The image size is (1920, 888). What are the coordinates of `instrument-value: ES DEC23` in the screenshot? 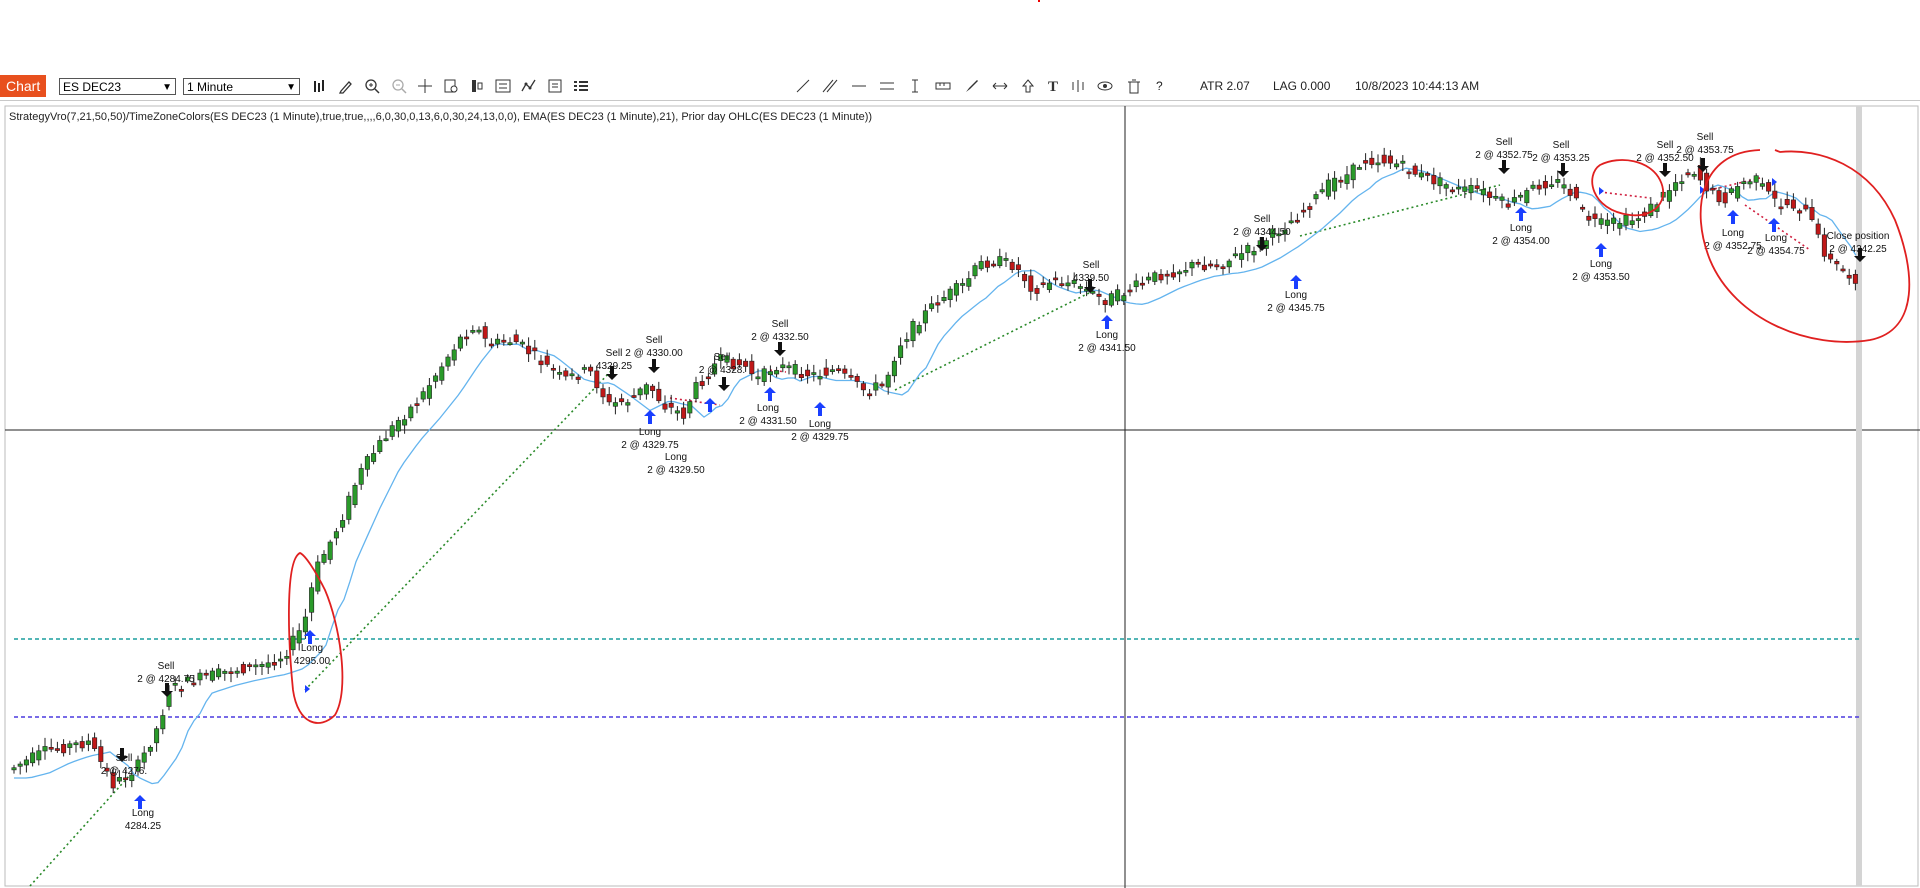 It's located at (92, 87).